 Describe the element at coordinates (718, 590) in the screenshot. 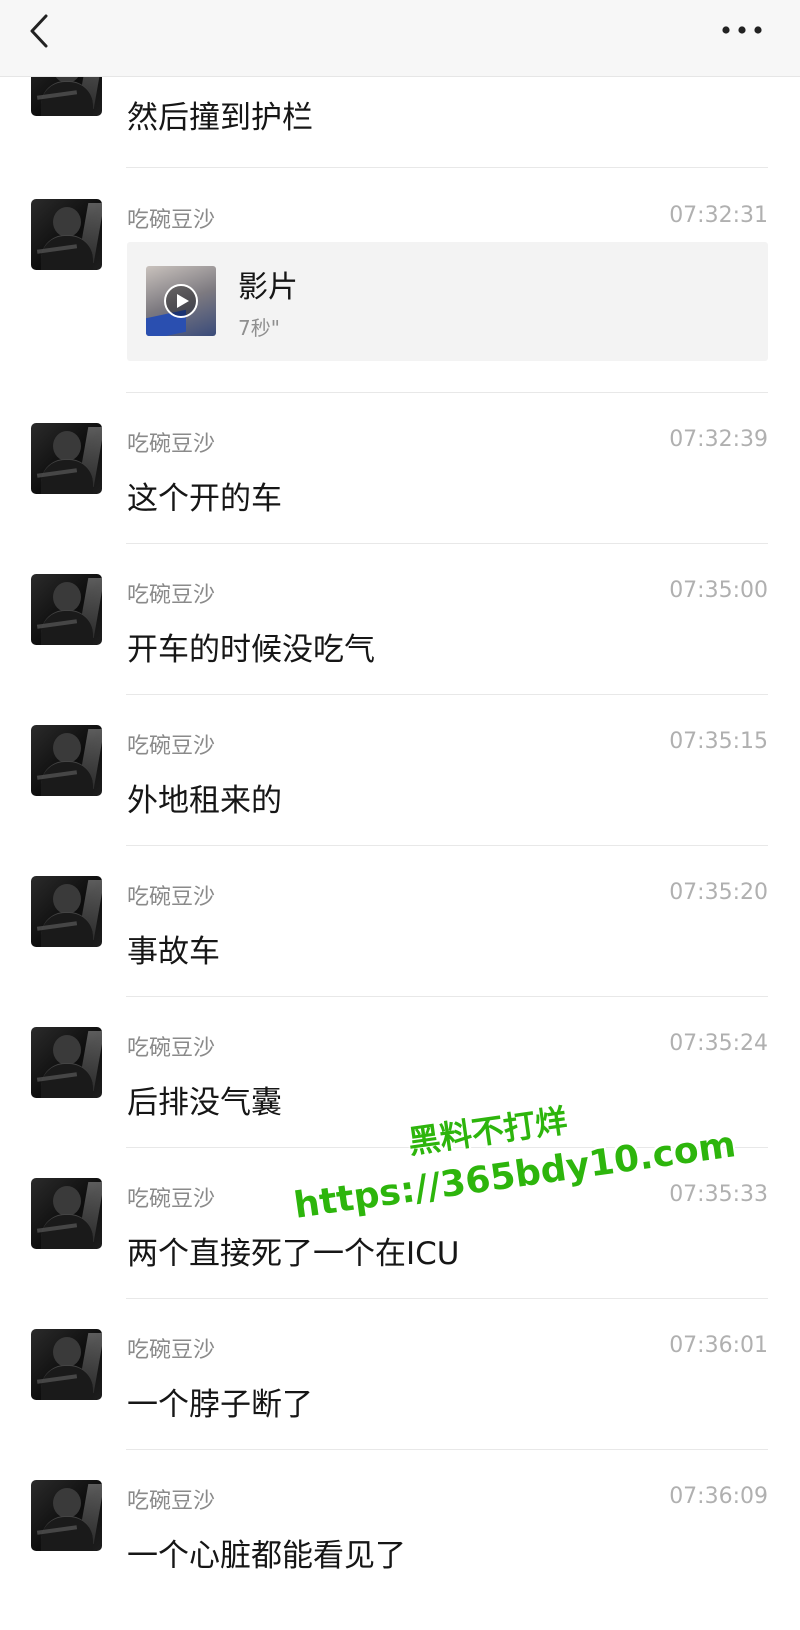

I see `message-time: 07:35:00` at that location.